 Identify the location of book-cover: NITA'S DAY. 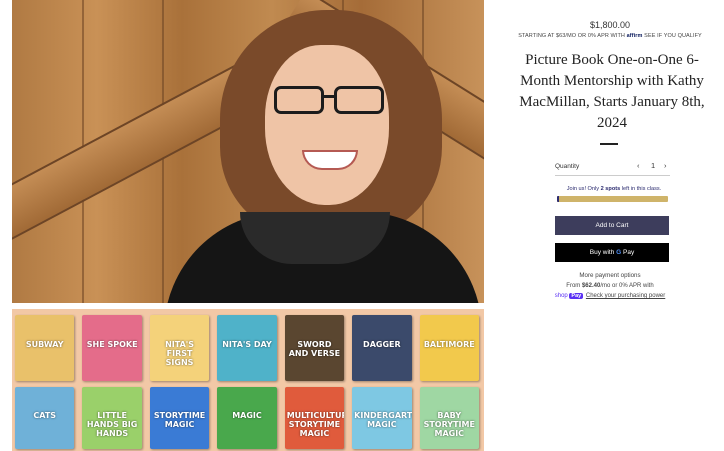
(247, 348).